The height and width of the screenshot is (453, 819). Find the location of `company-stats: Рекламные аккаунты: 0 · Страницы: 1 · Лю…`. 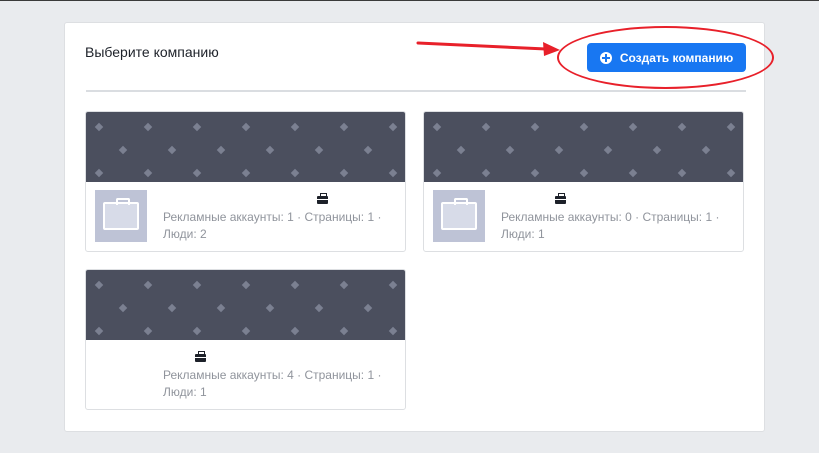

company-stats: Рекламные аккаунты: 0 · Страницы: 1 · Лю… is located at coordinates (618, 226).